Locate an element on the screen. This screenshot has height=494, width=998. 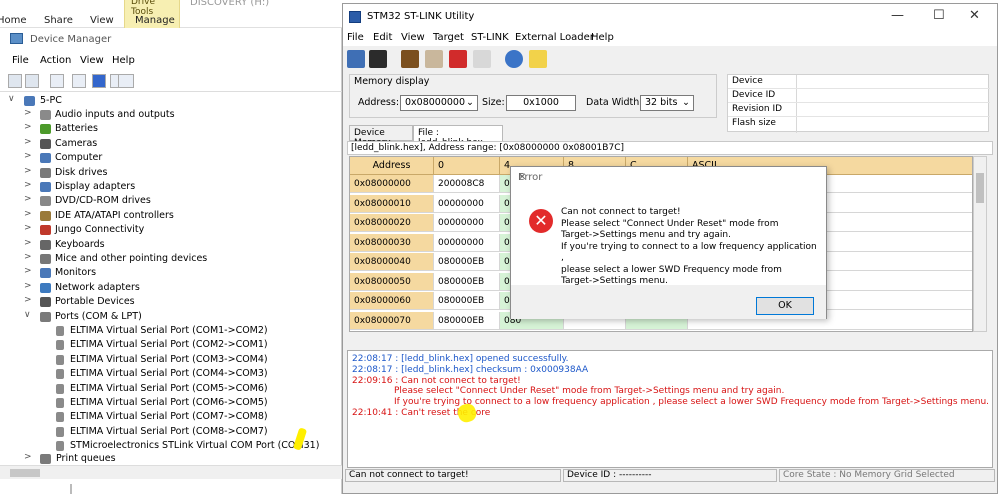
error-dialog-footer: OK is located at coordinates (668, 302).